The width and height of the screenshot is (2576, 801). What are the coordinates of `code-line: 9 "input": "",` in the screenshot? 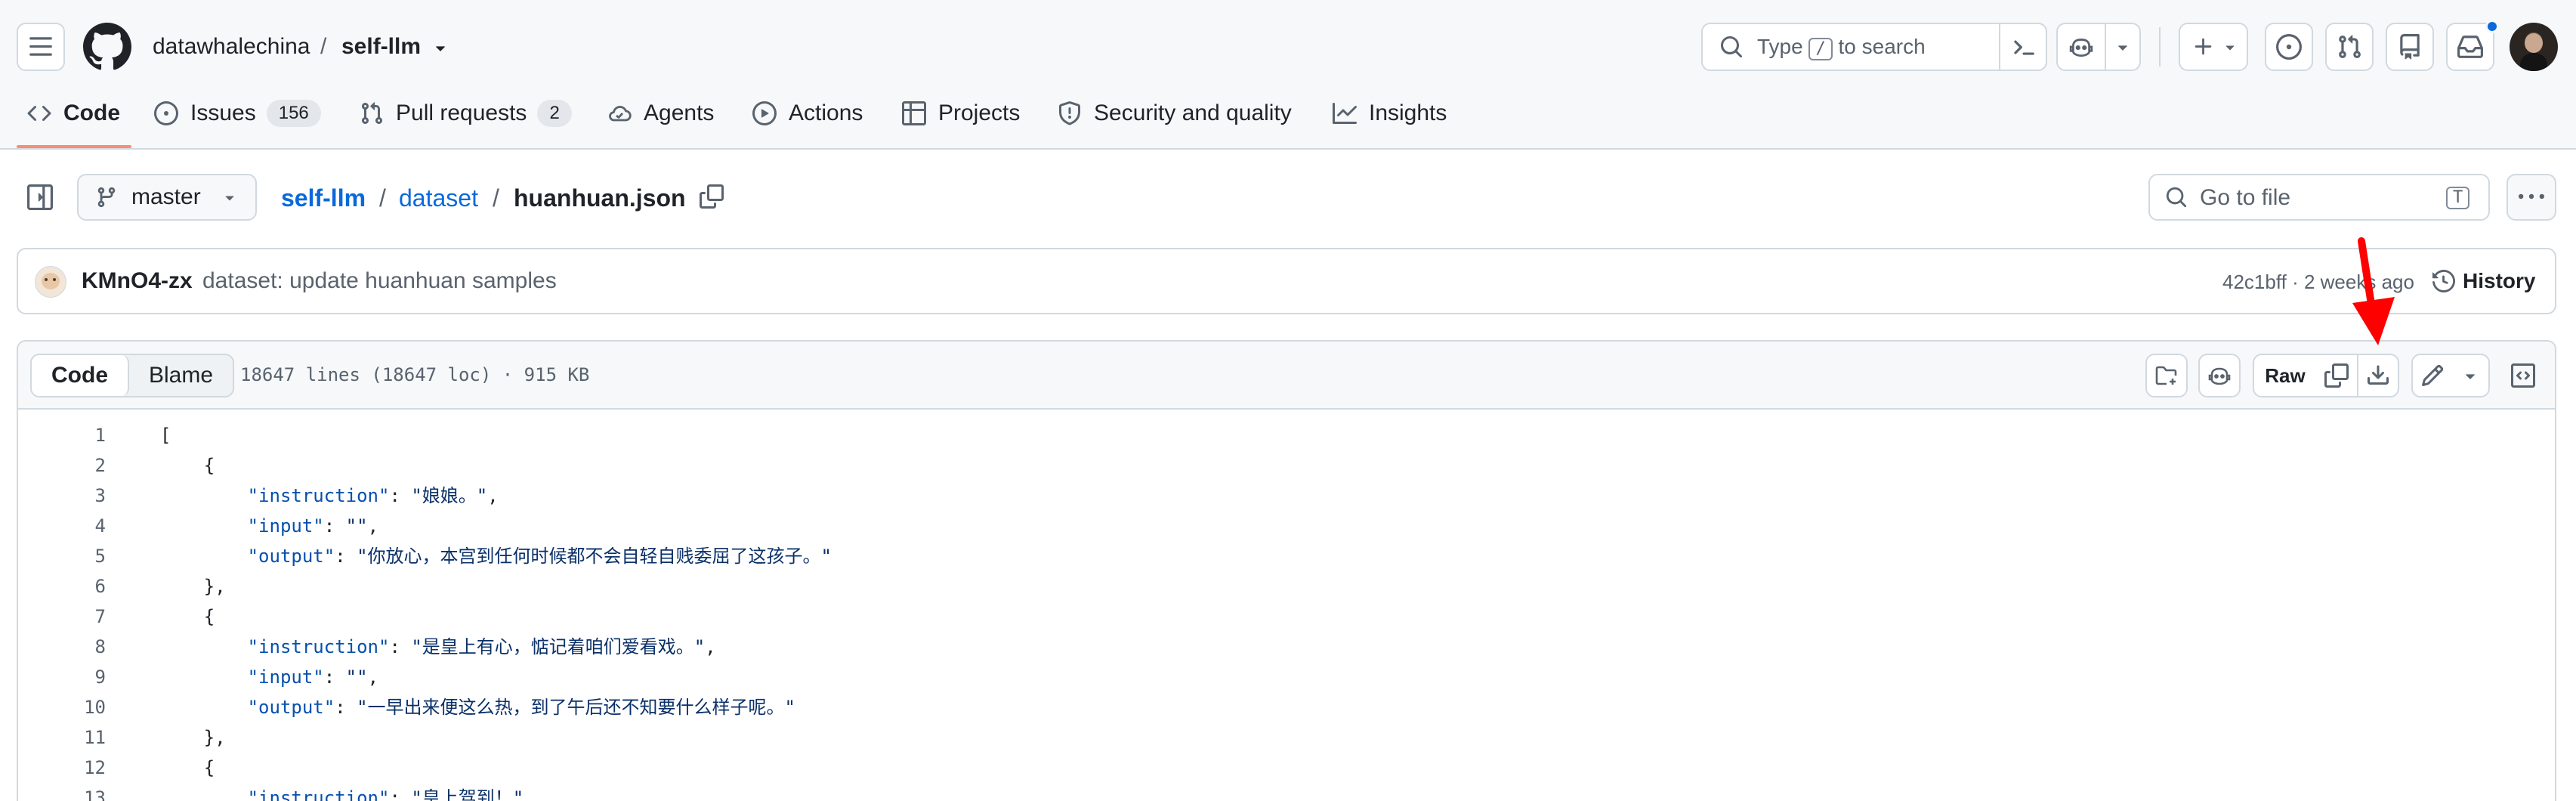 It's located at (1286, 677).